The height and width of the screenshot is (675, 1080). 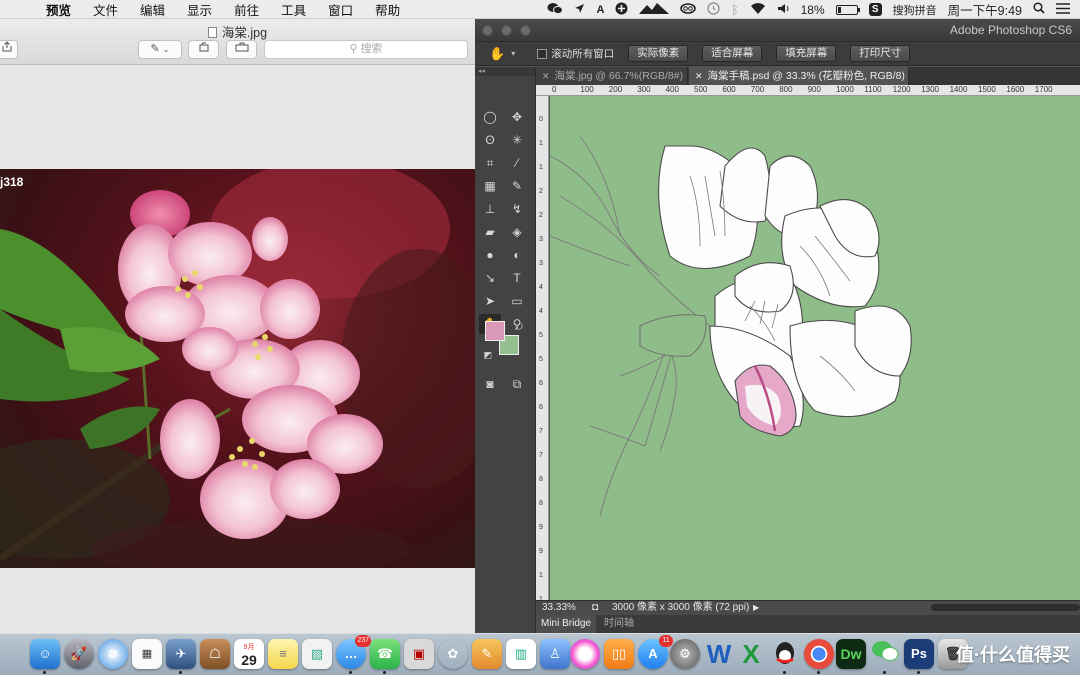 I want to click on zoom-level: 33.33%, so click(x=559, y=608).